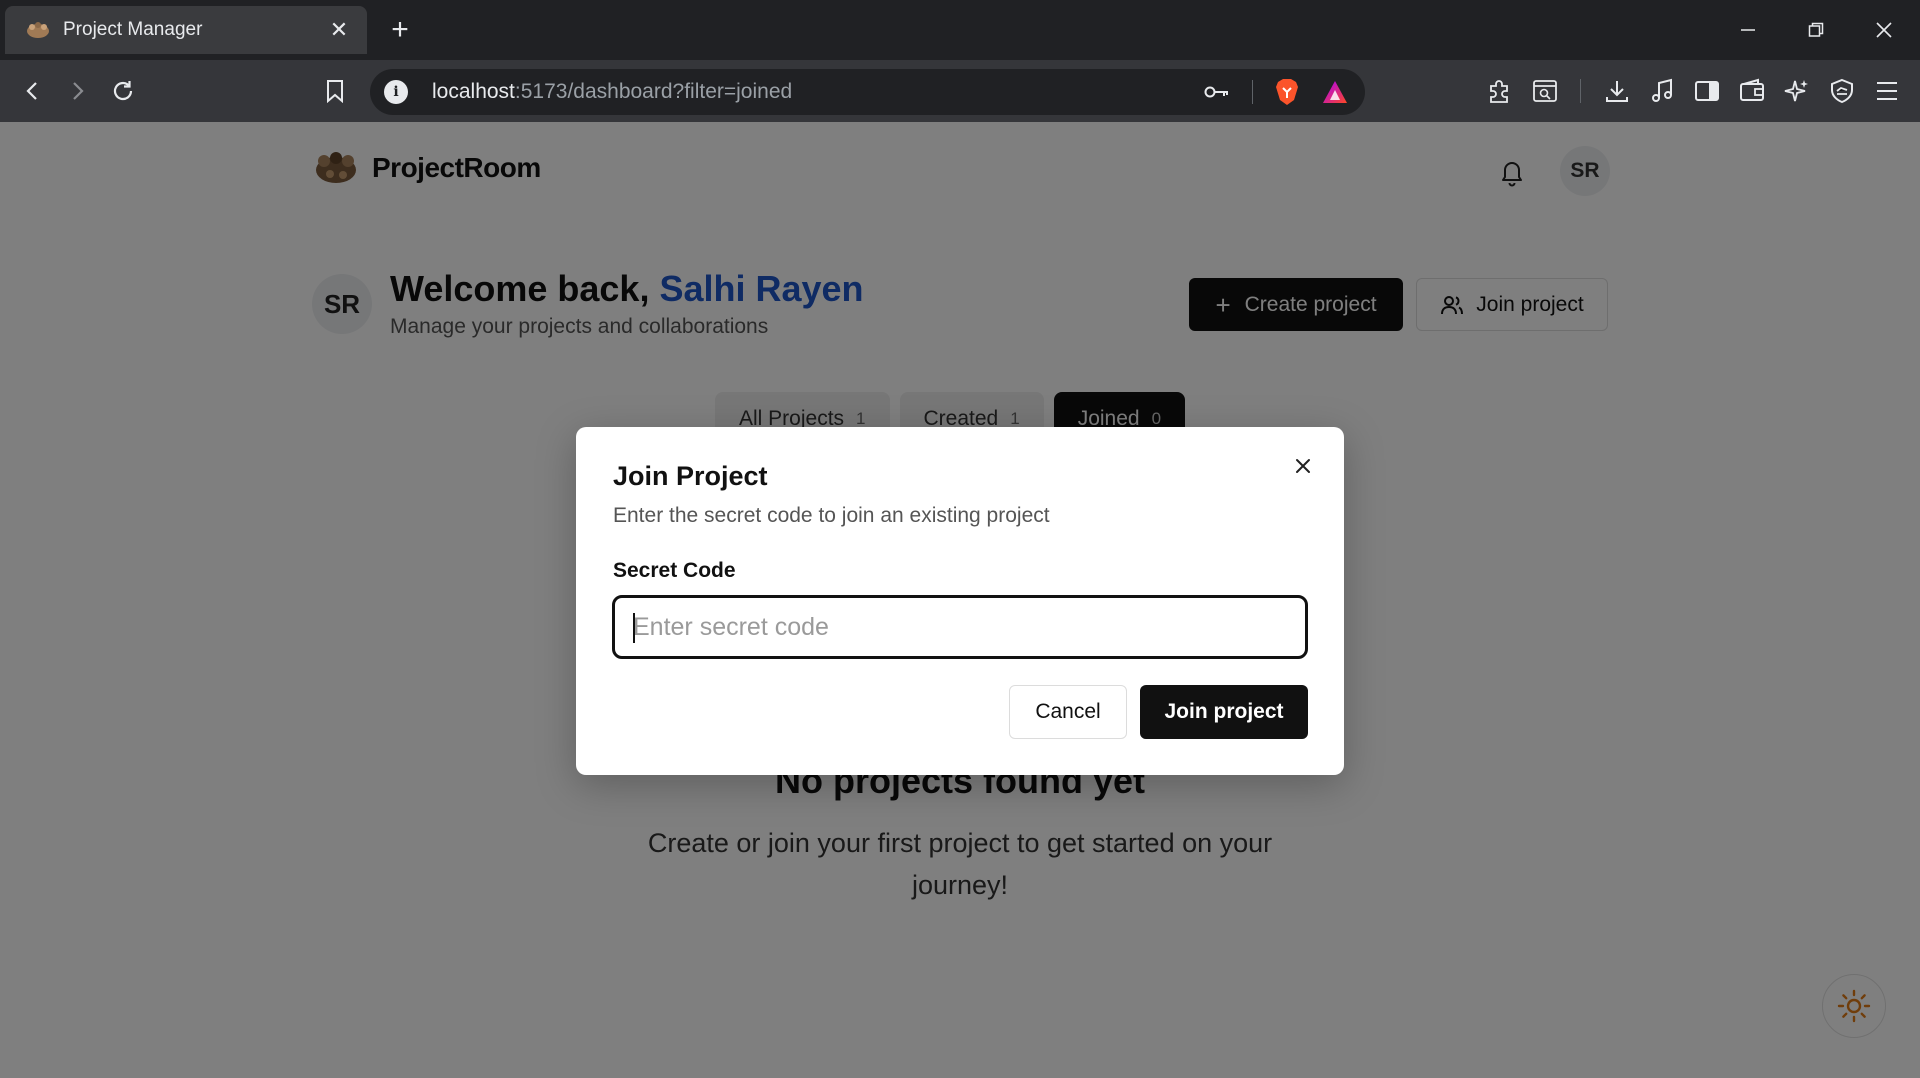 The height and width of the screenshot is (1078, 1920). What do you see at coordinates (960, 627) in the screenshot?
I see `secret-code-input` at bounding box center [960, 627].